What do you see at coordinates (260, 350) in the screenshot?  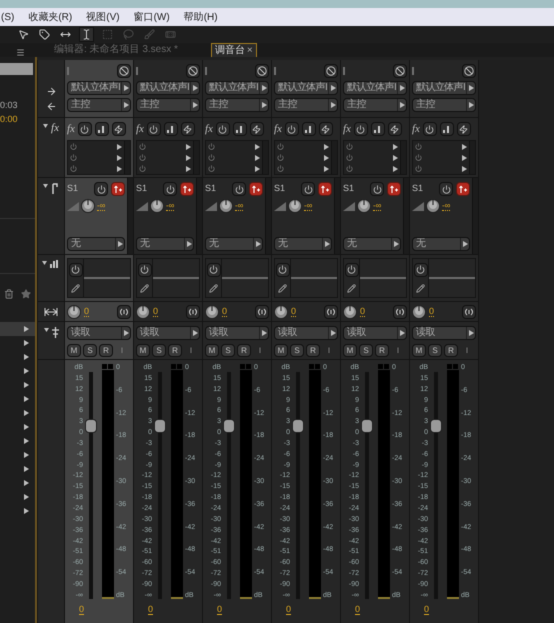 I see `input-monitor-button: I` at bounding box center [260, 350].